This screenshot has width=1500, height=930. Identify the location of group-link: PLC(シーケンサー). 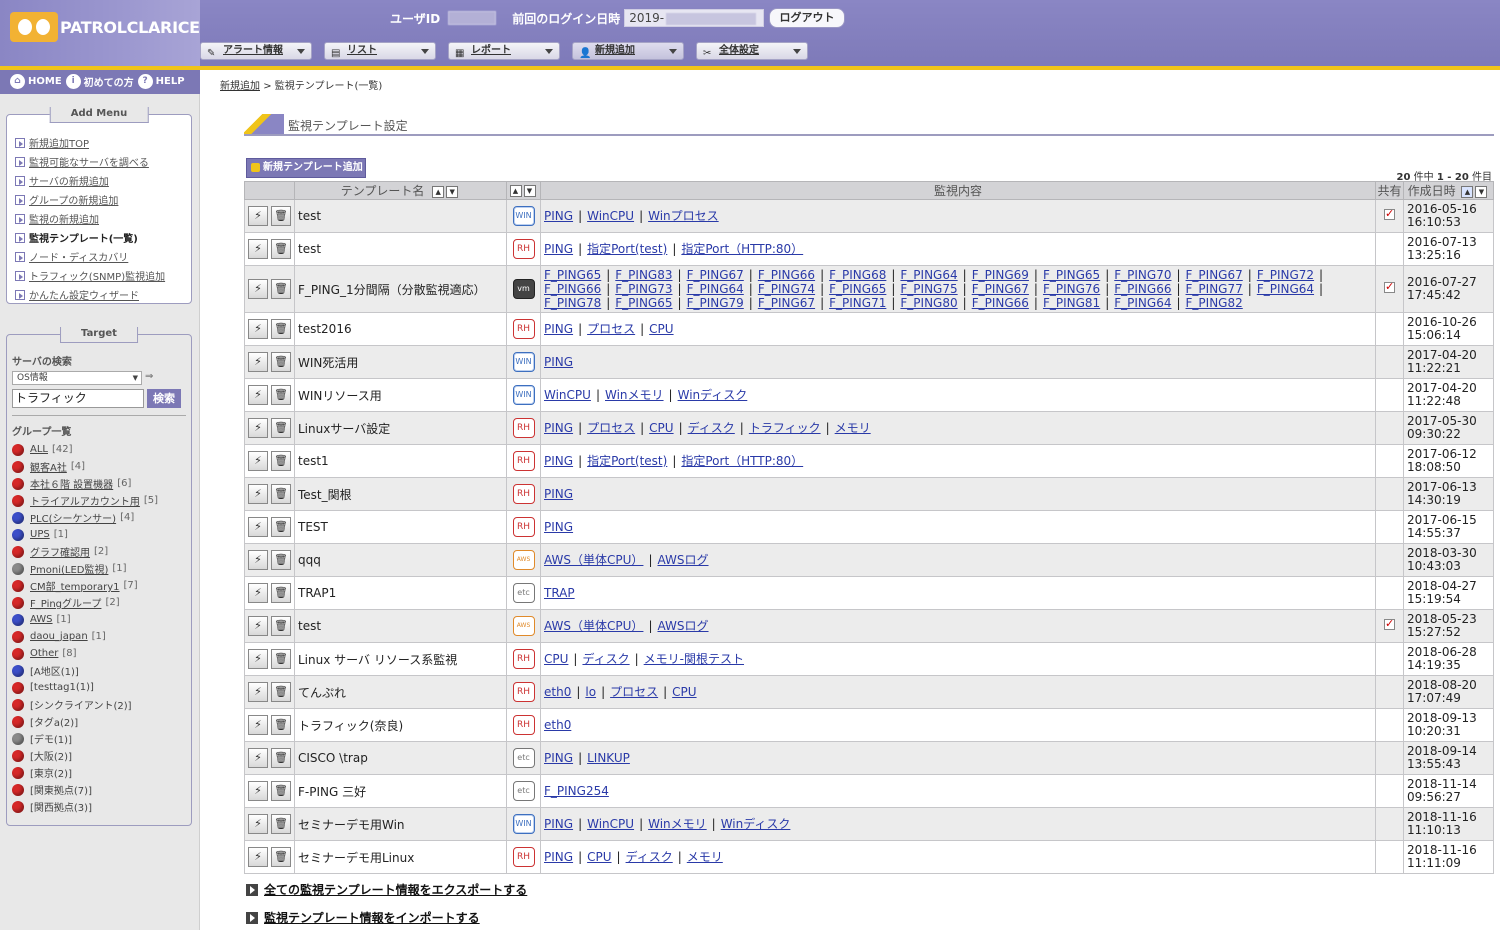
(73, 517).